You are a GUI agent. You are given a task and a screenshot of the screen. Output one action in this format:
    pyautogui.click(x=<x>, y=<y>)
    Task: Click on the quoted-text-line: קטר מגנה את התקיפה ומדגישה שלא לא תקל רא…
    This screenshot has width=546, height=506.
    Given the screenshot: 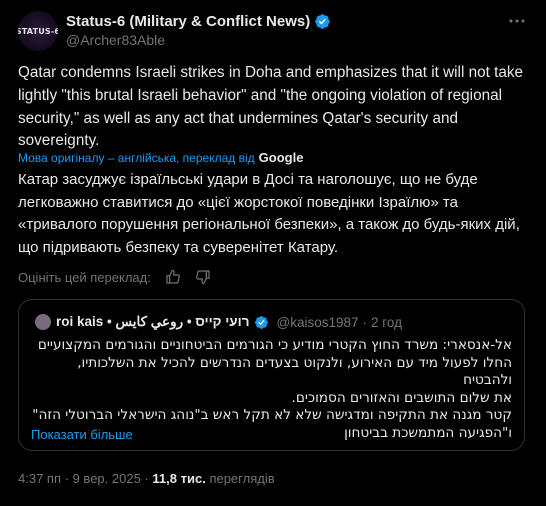 What is the action you would take?
    pyautogui.click(x=272, y=415)
    